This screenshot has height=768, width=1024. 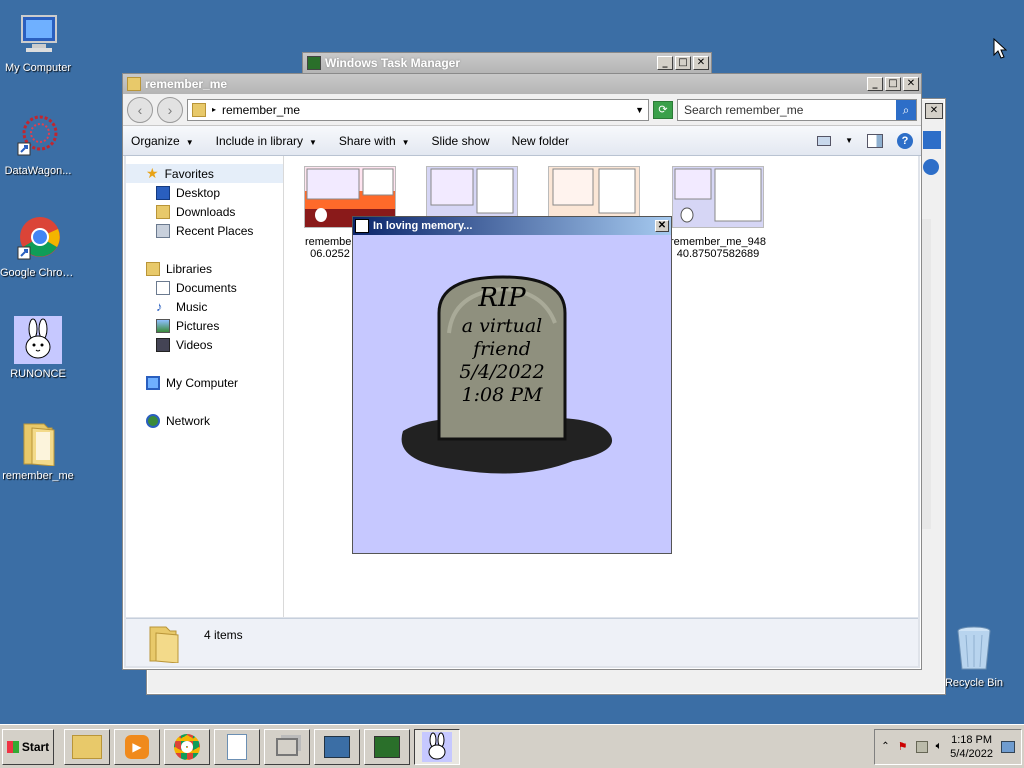 I want to click on taskbar-runonce-button, so click(x=437, y=746).